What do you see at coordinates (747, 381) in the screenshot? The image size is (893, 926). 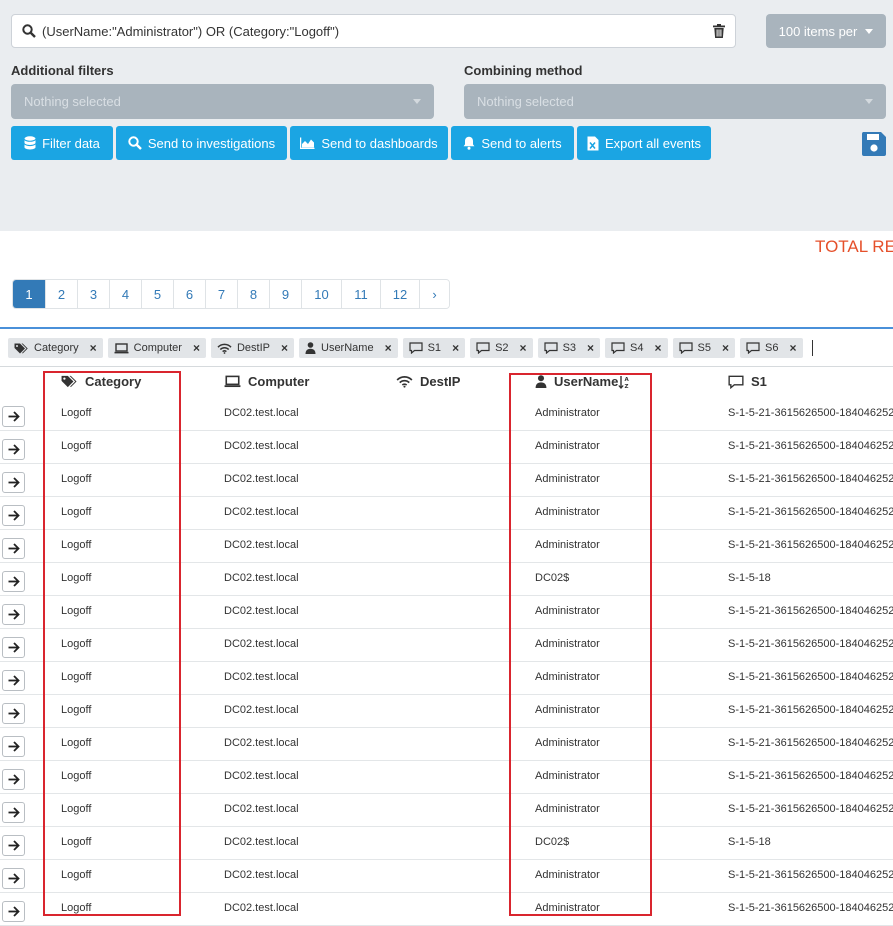 I see `column-header-s1: S1` at bounding box center [747, 381].